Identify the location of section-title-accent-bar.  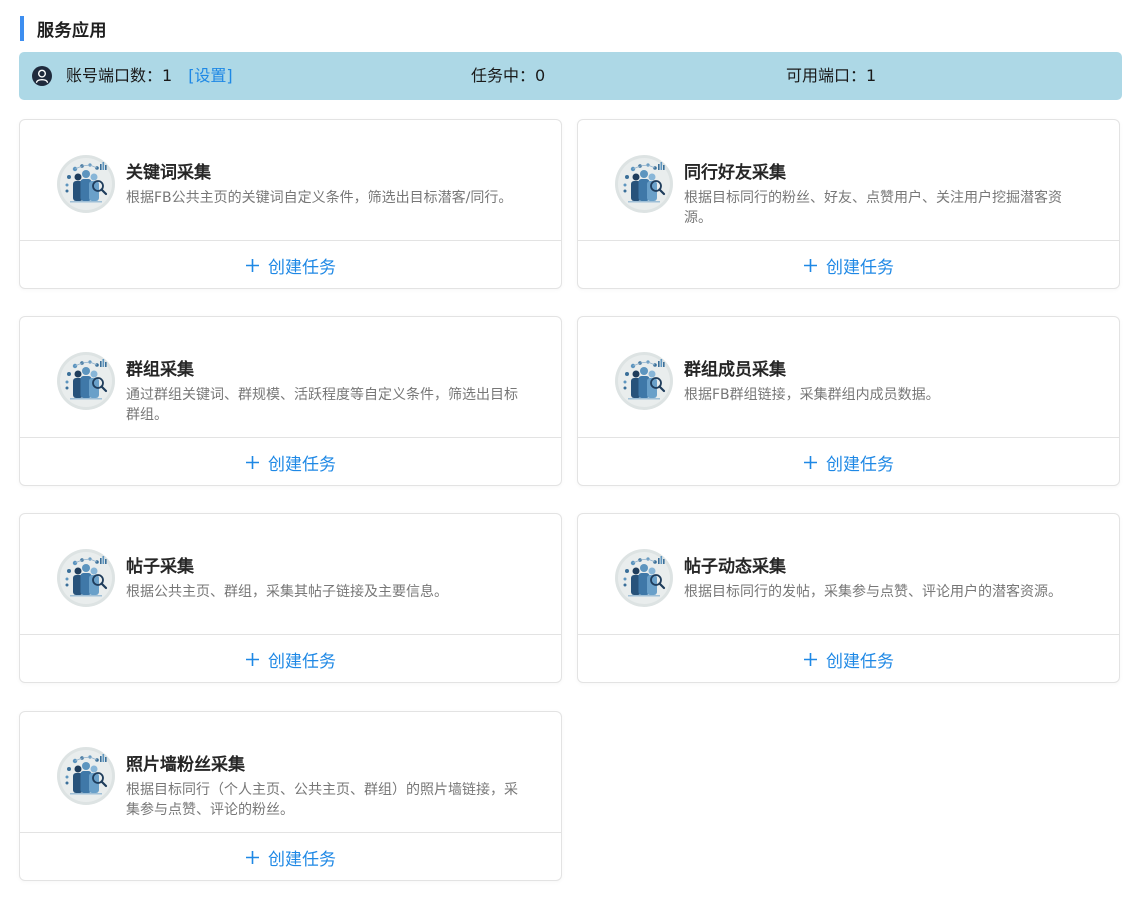
(22, 28).